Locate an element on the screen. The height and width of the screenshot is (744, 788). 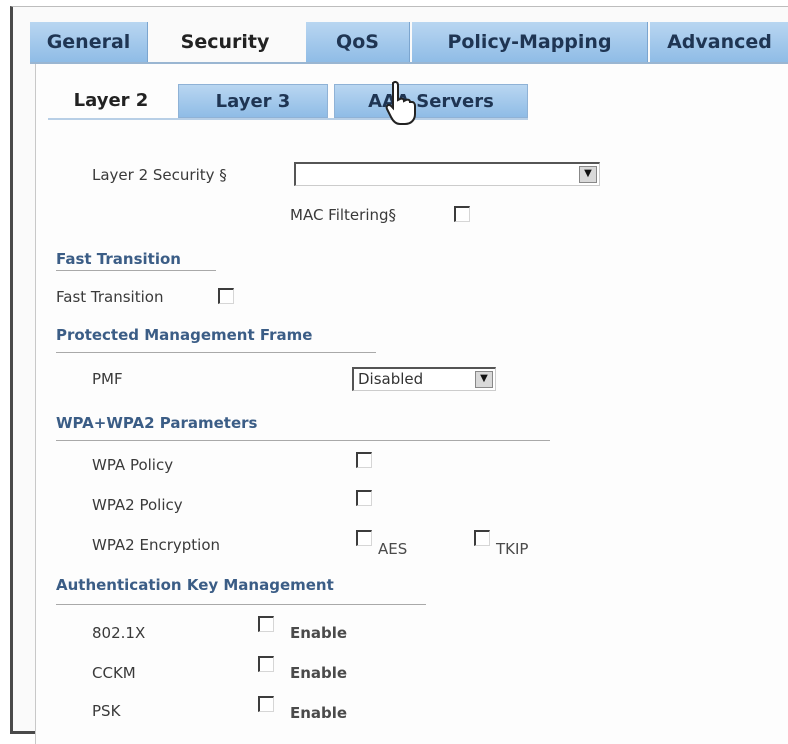
fast-transition-heading: Fast Transition is located at coordinates (118, 259).